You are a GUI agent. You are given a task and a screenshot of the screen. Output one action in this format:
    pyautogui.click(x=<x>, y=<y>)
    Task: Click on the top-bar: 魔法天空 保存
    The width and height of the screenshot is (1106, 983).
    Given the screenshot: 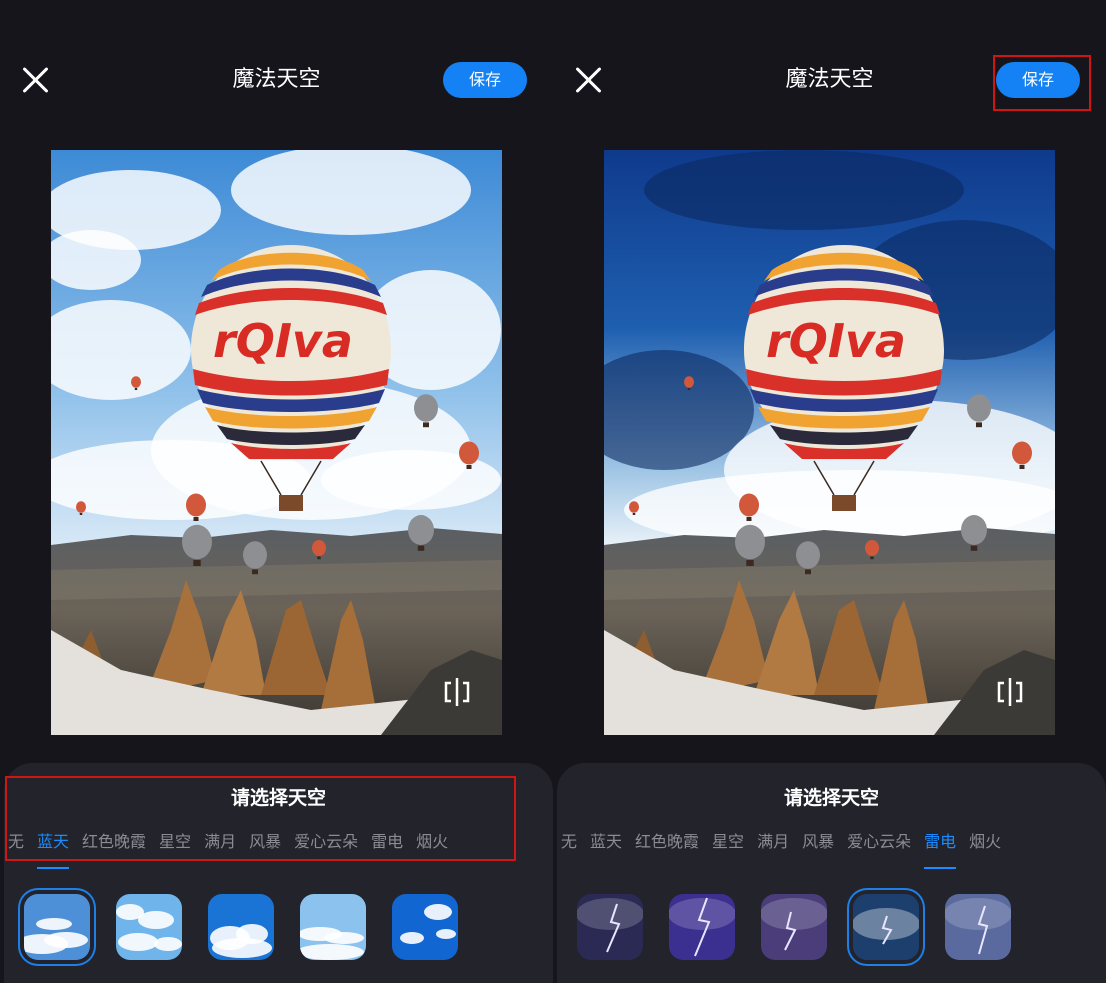 What is the action you would take?
    pyautogui.click(x=276, y=80)
    